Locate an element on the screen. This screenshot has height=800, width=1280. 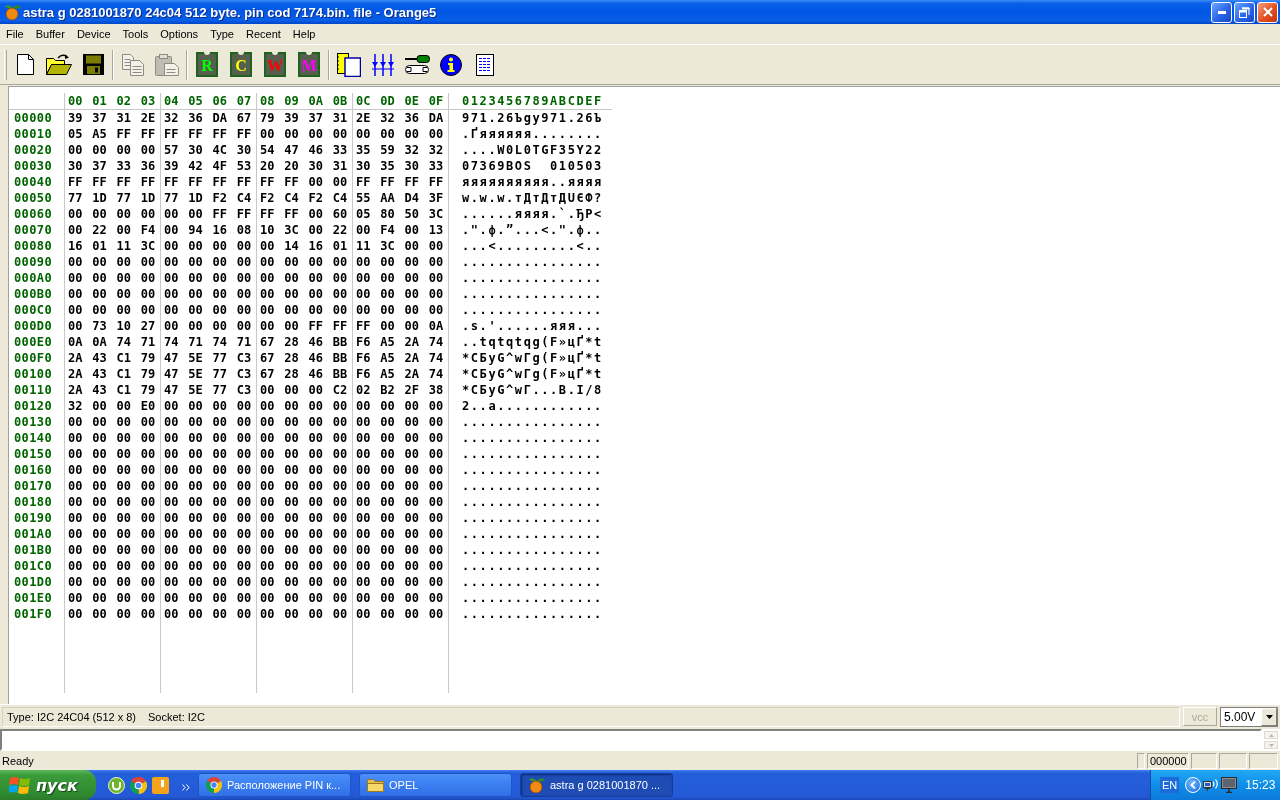
row-address: 00140 is located at coordinates (33, 438).